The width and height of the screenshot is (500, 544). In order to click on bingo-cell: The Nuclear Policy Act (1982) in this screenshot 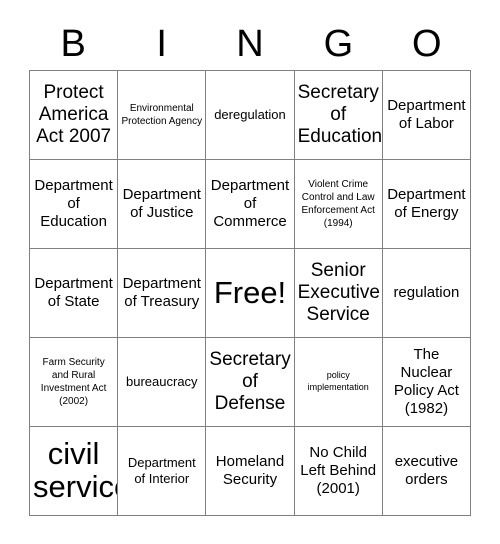, I will do `click(426, 382)`.